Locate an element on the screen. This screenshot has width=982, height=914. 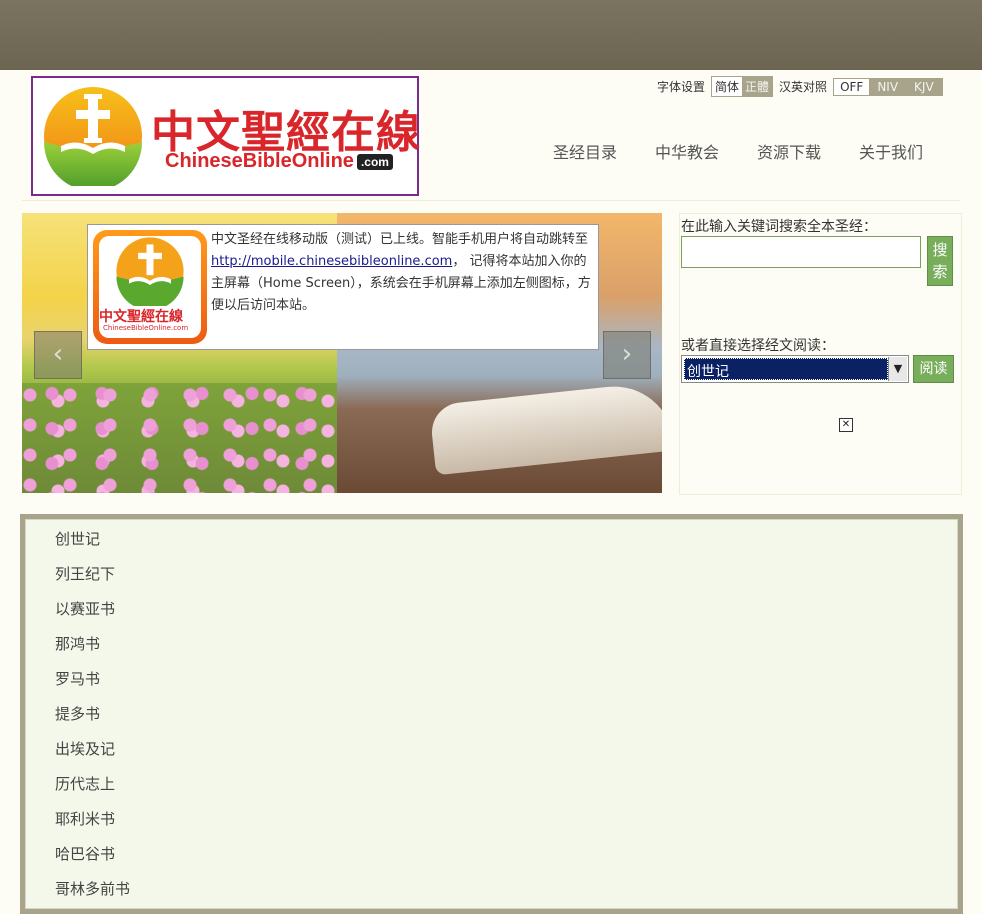
font-option-simplified: 简体 is located at coordinates (727, 86).